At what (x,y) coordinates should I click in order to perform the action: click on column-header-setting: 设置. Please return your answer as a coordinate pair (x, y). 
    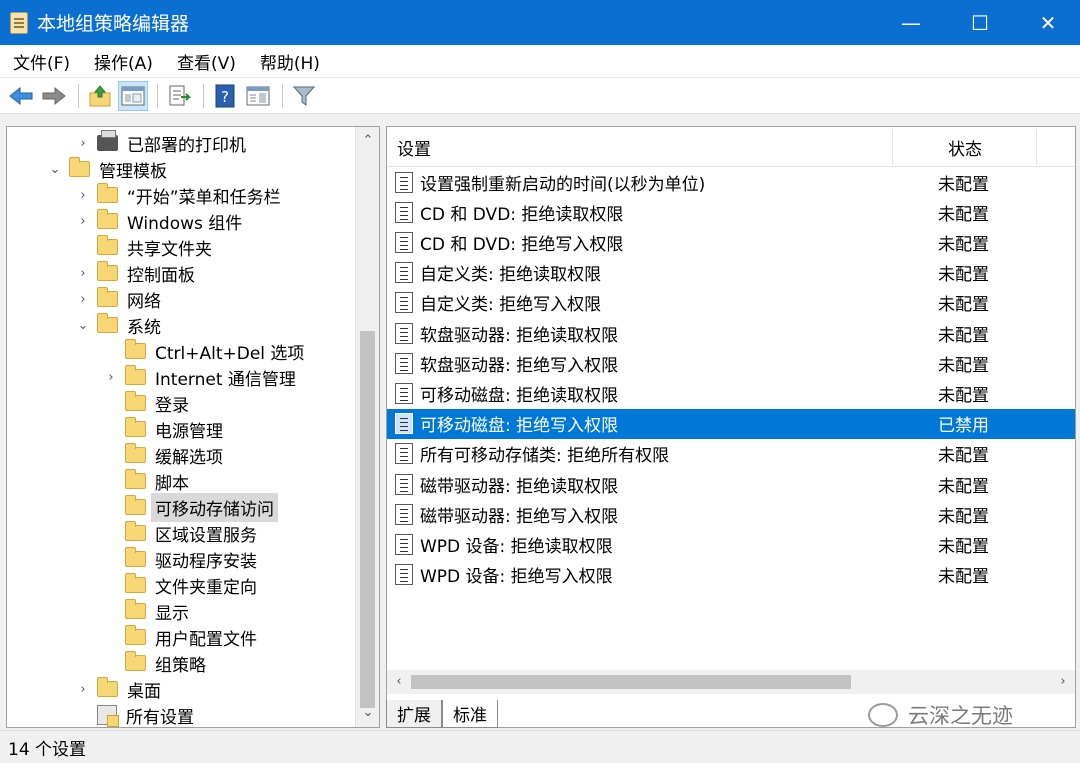
    Looking at the image, I should click on (414, 147).